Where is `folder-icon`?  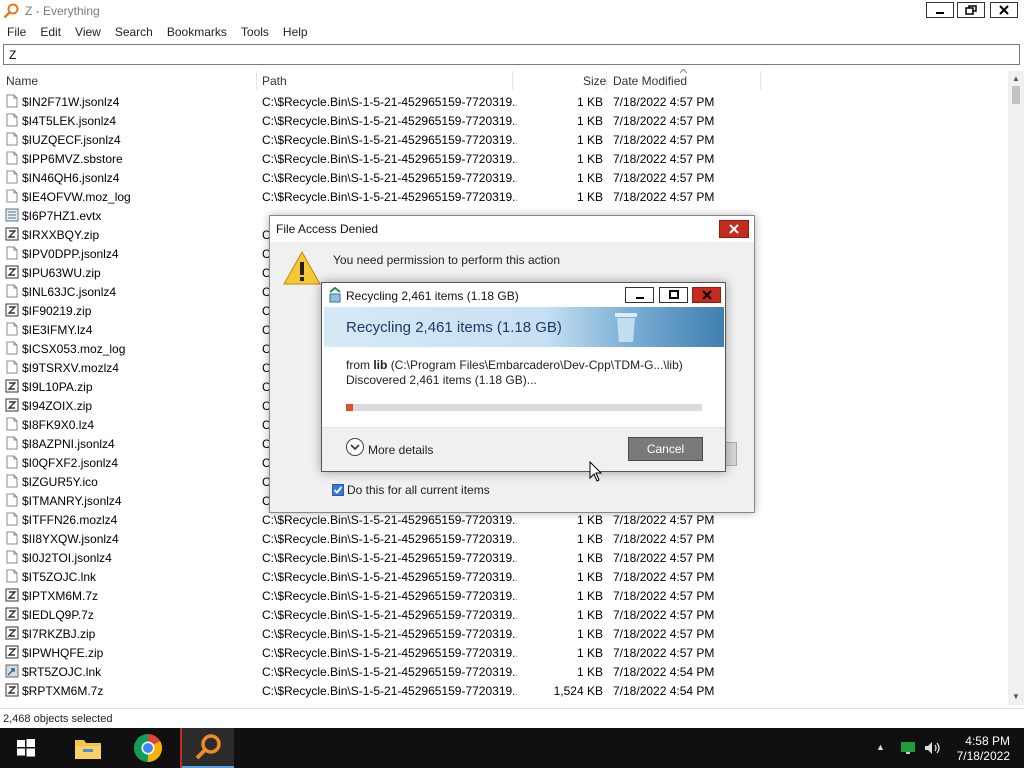
folder-icon is located at coordinates (88, 749).